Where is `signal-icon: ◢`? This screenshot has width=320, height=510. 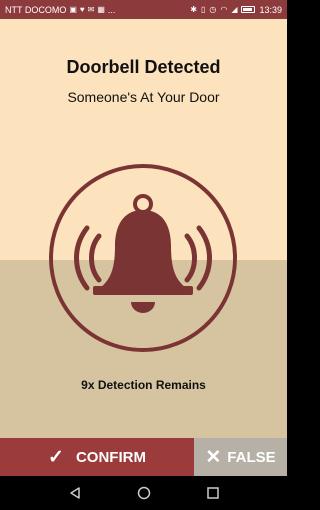
signal-icon: ◢ is located at coordinates (234, 9).